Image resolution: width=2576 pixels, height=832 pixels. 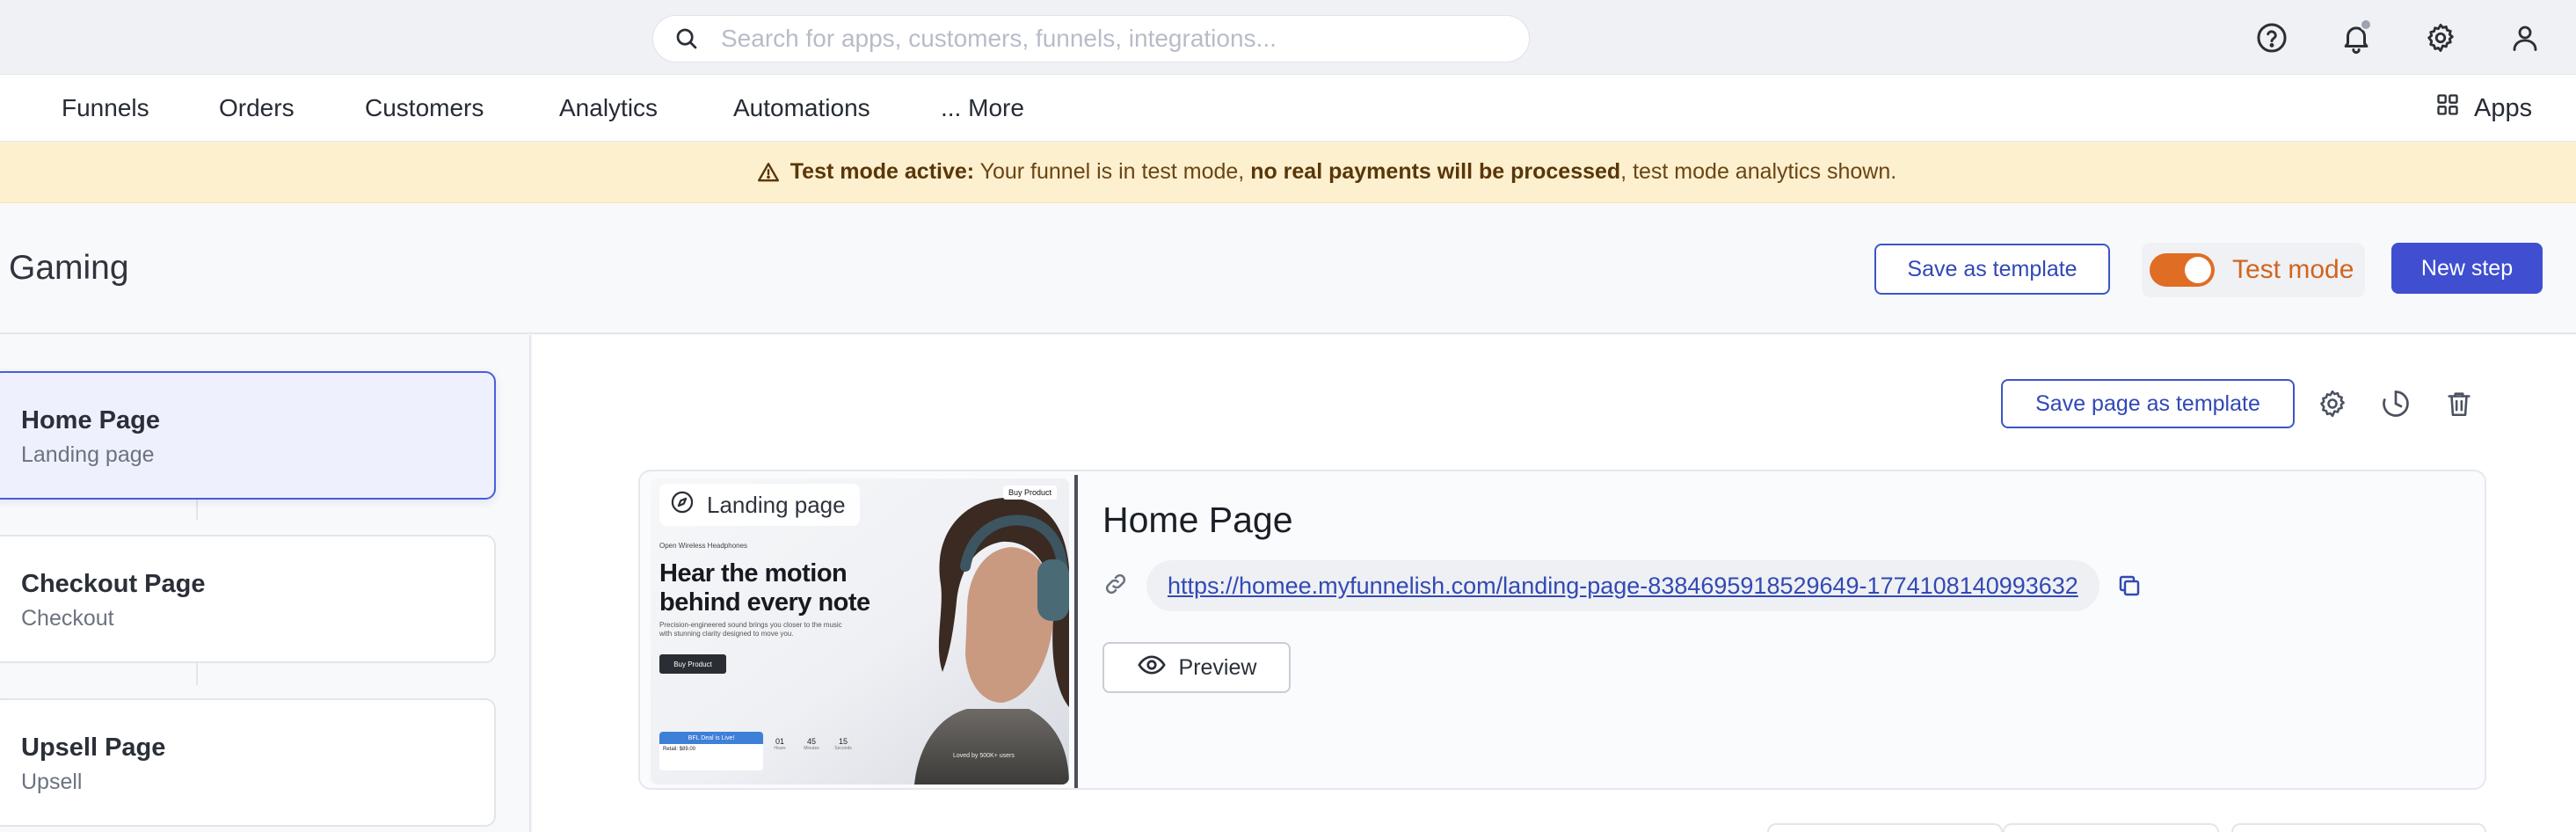 What do you see at coordinates (682, 505) in the screenshot?
I see `compass-icon` at bounding box center [682, 505].